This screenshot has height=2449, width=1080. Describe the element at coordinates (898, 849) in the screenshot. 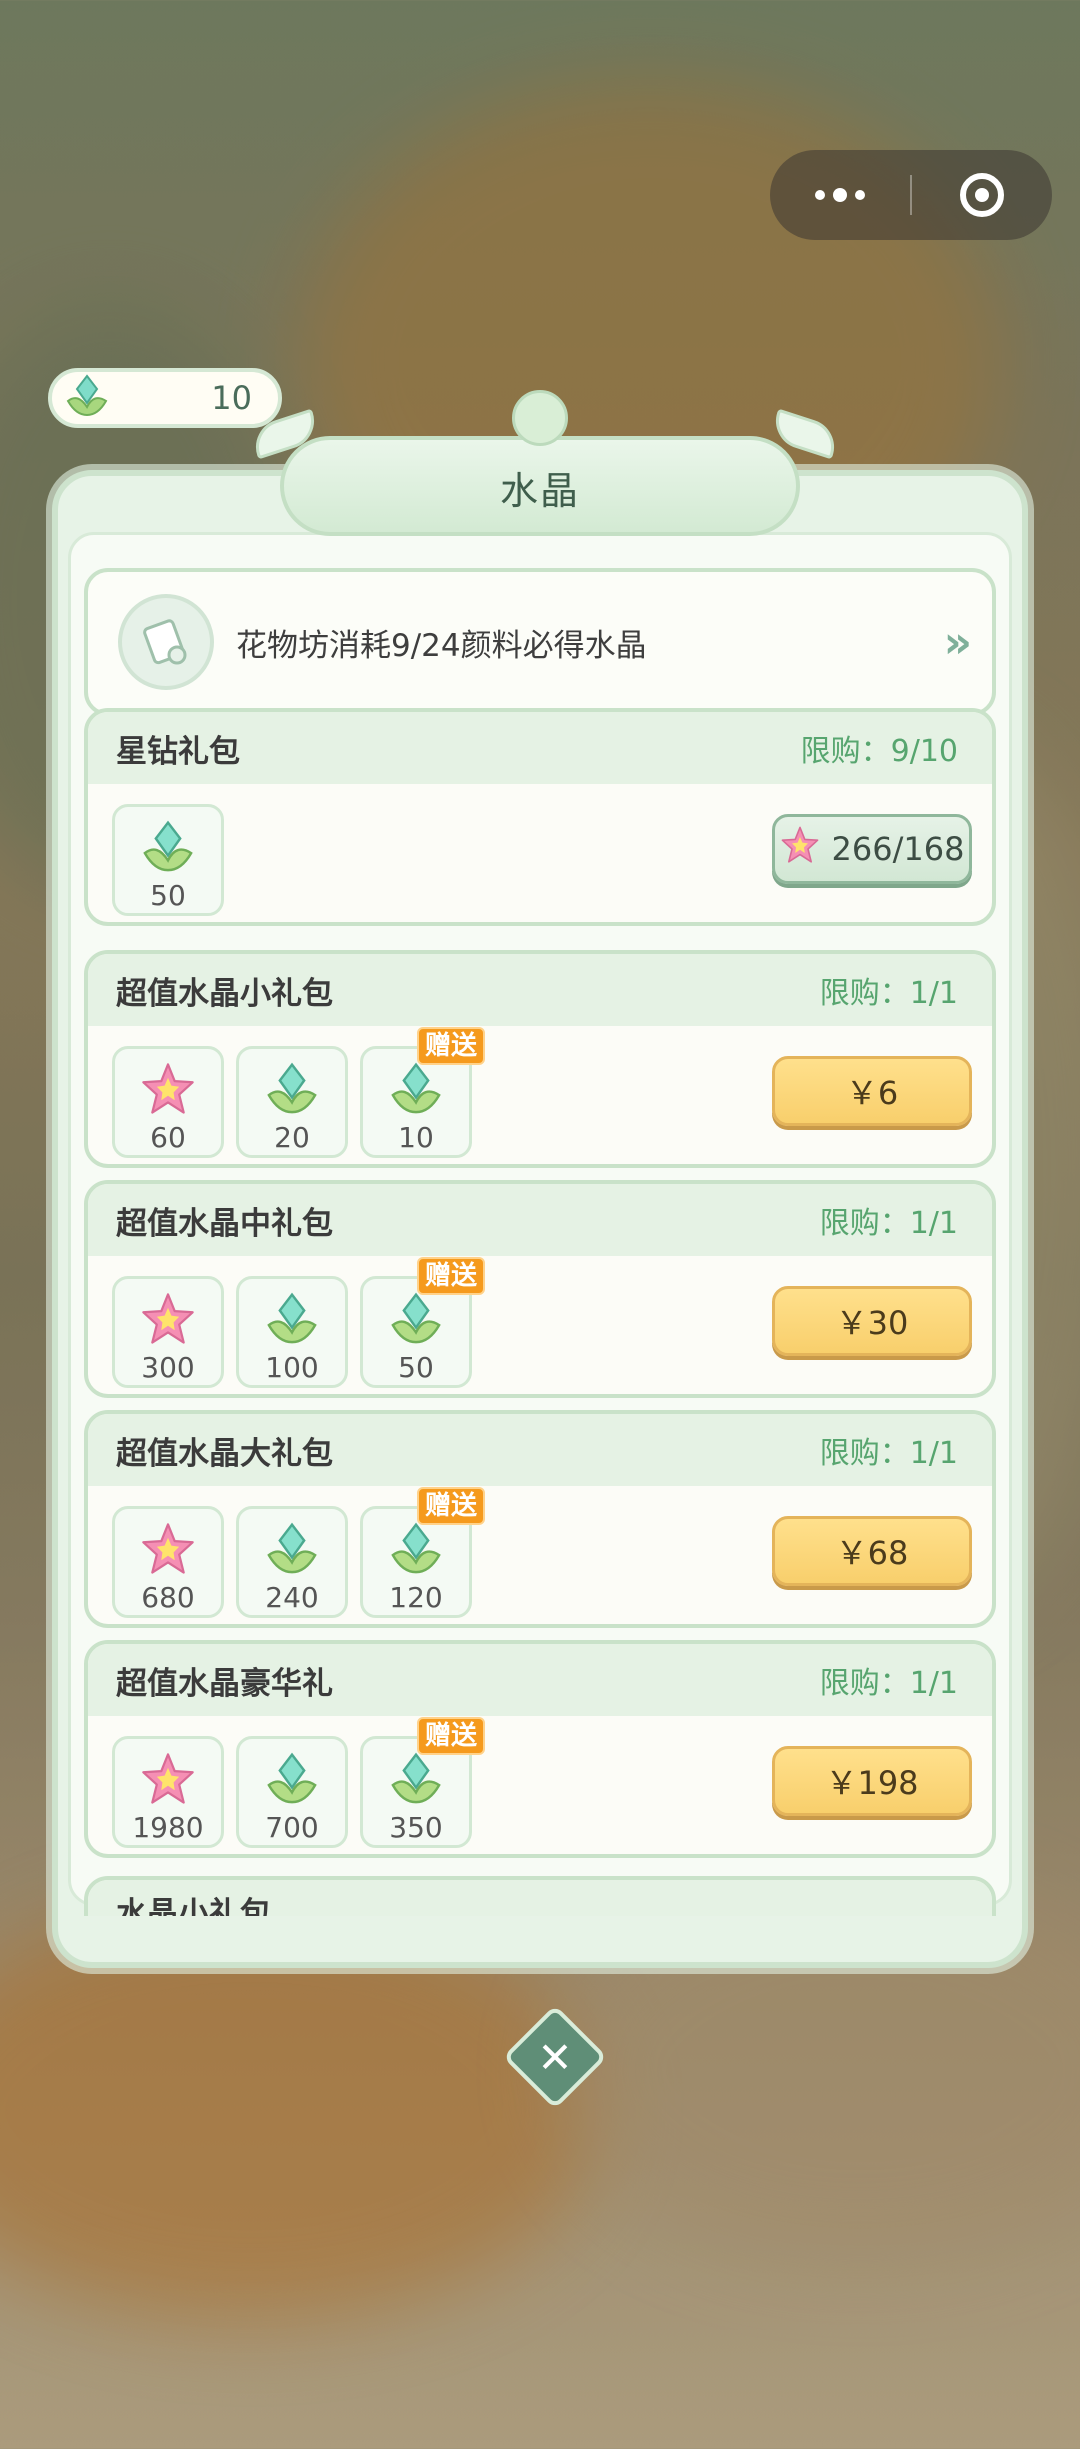

I see `price-label: 266/168` at that location.